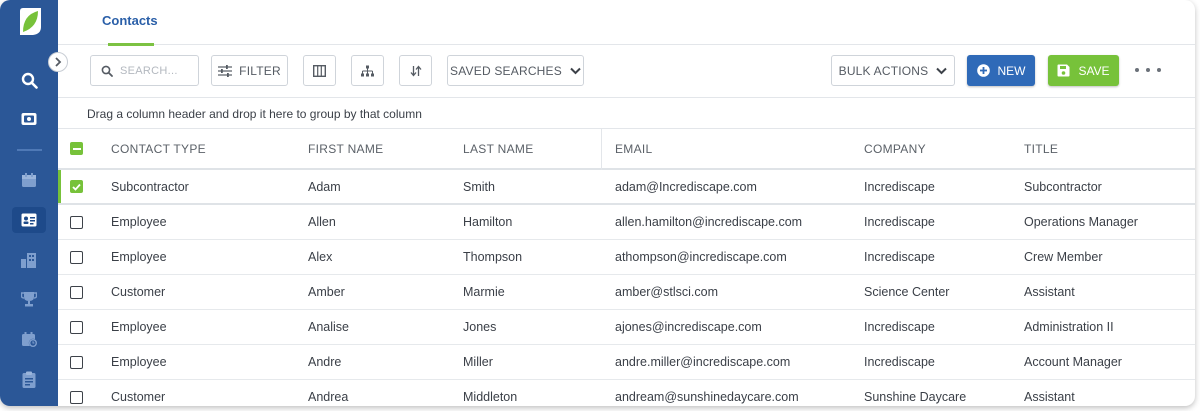 The image size is (1200, 411). I want to click on sidebar-item-buildings, so click(29, 260).